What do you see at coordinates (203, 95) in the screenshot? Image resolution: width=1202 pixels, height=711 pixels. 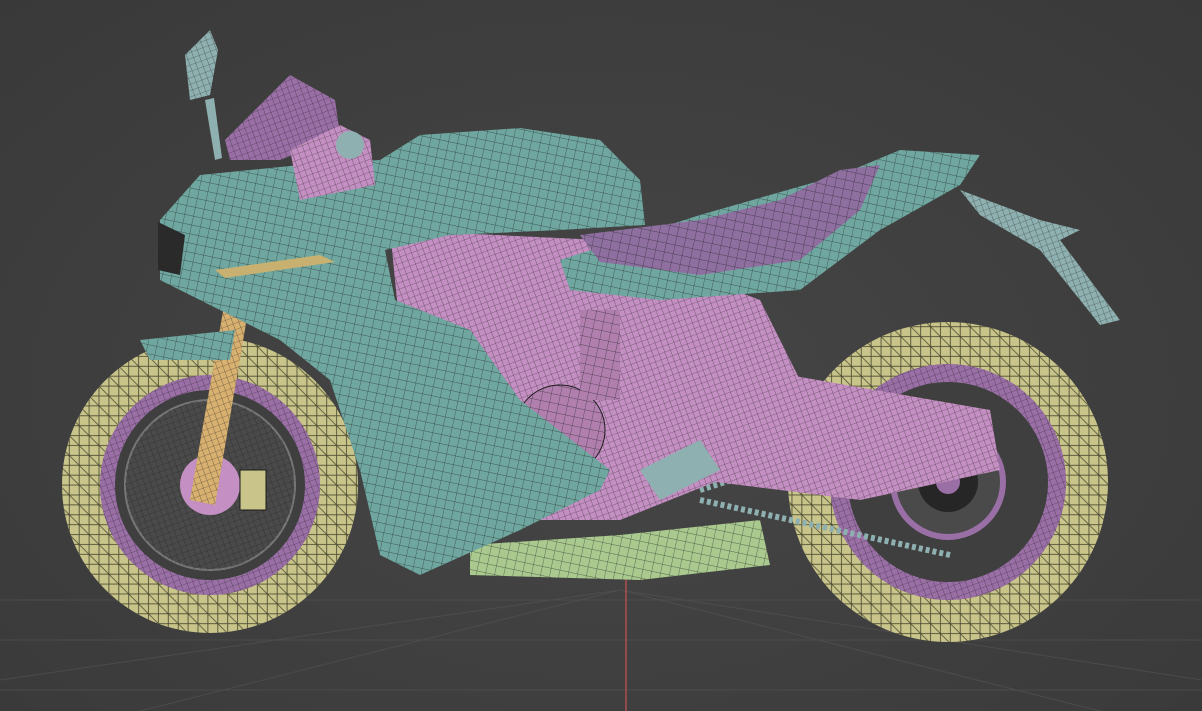 I see `mirror` at bounding box center [203, 95].